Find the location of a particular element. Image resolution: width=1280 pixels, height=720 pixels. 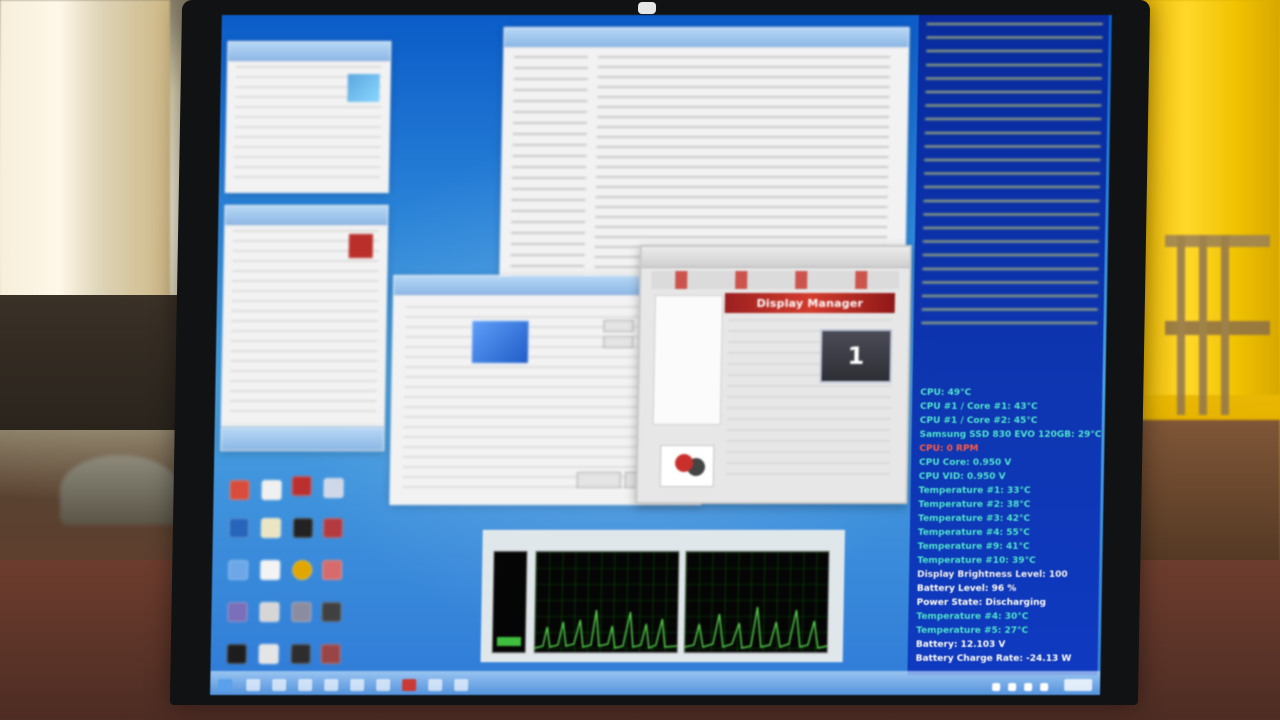

office-chair is located at coordinates (120, 490).